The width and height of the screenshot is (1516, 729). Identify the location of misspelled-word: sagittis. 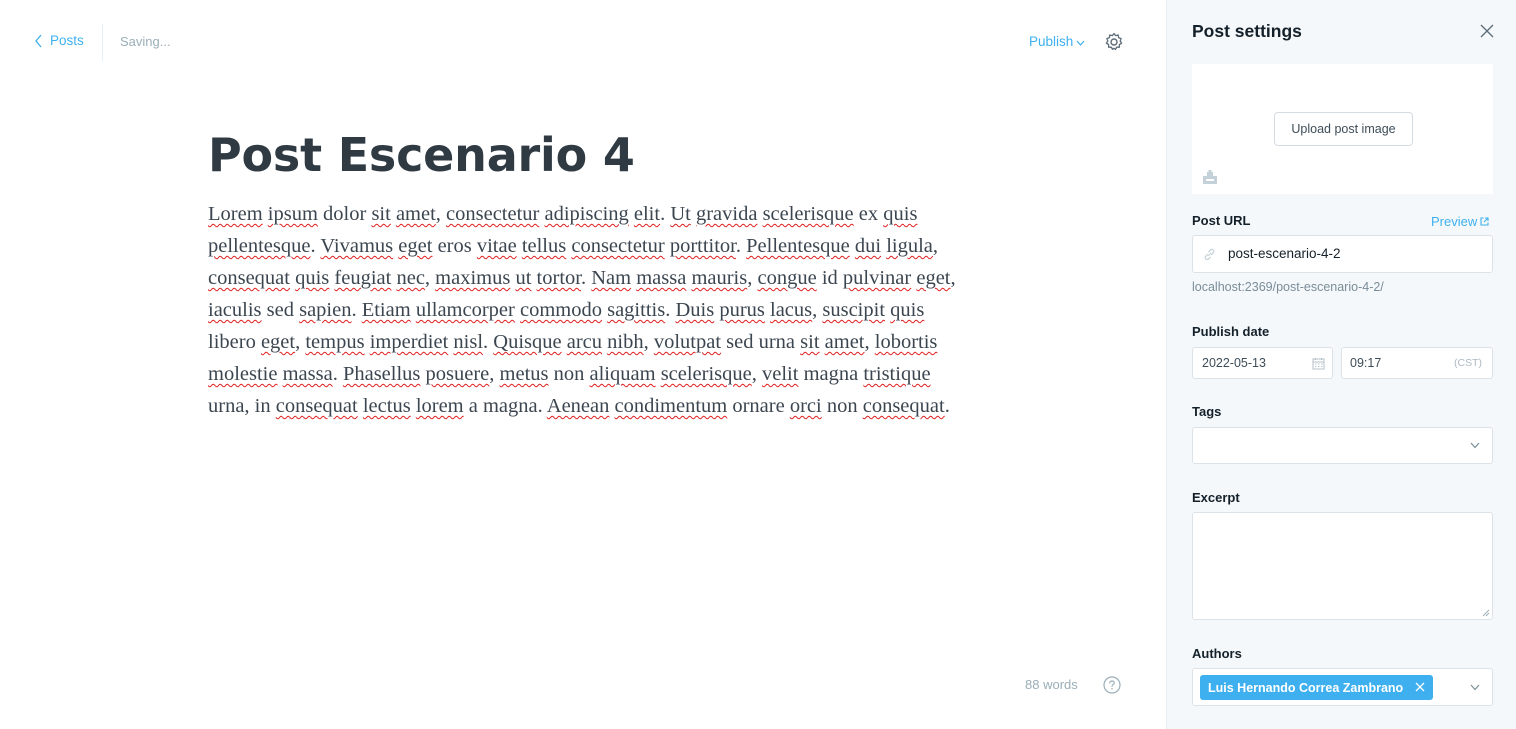
(636, 310).